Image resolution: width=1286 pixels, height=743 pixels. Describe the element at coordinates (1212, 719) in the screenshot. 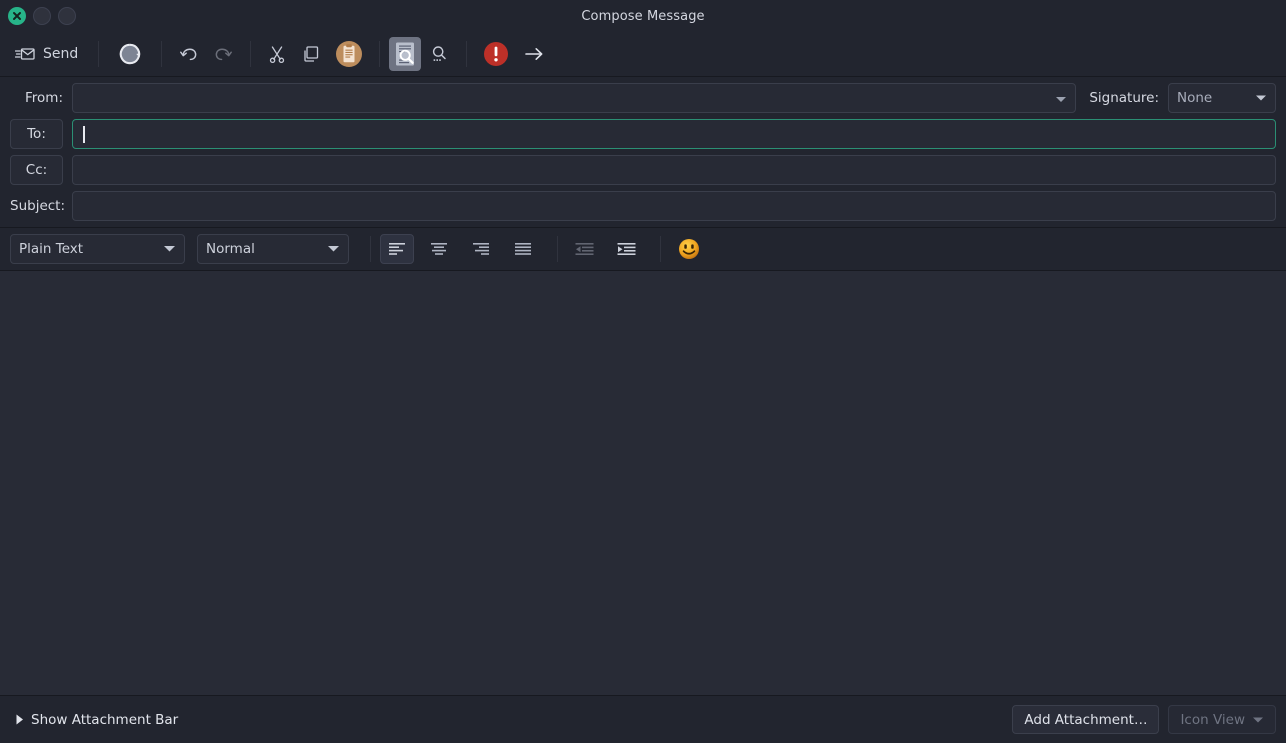

I see `view-mode-label: Icon View` at that location.